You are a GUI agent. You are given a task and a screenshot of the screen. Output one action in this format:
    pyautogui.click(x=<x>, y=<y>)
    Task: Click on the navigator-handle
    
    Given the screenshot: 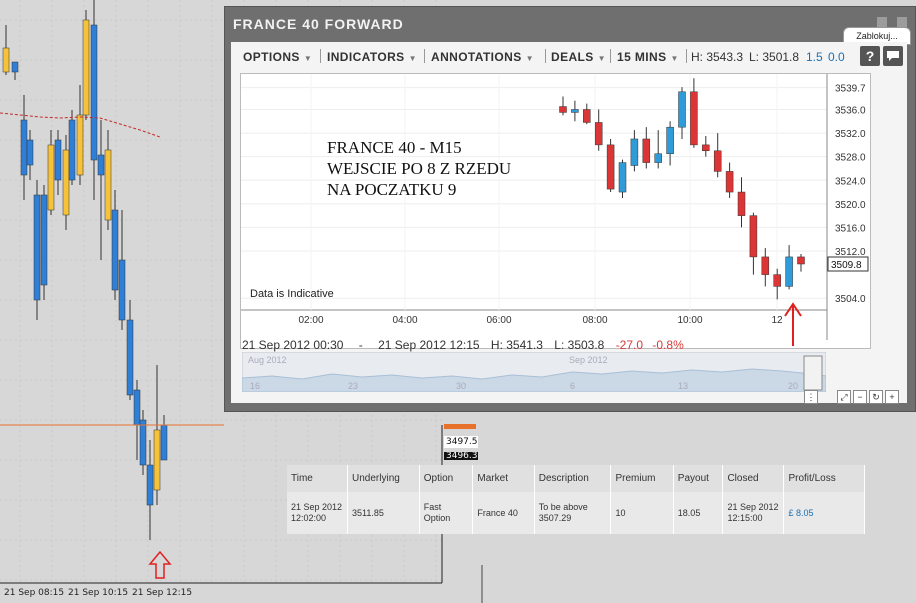 What is the action you would take?
    pyautogui.click(x=813, y=373)
    